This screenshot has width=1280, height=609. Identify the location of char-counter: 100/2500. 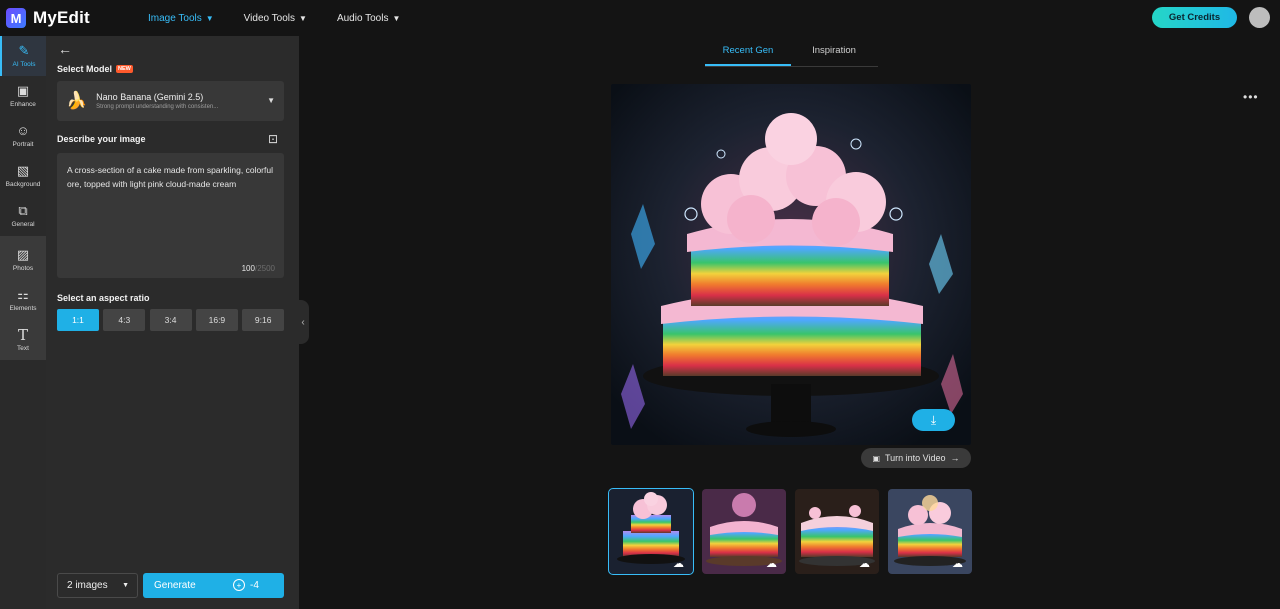
(258, 268).